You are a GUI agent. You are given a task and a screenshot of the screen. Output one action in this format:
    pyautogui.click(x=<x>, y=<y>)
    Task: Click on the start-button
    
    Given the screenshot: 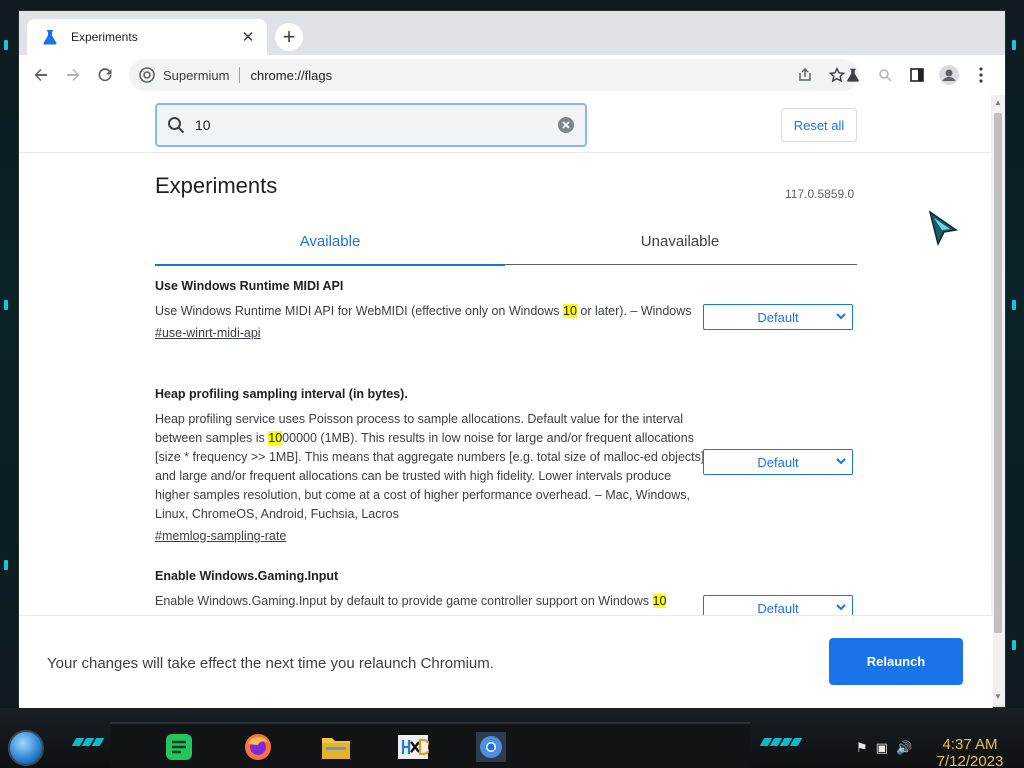 What is the action you would take?
    pyautogui.click(x=26, y=748)
    